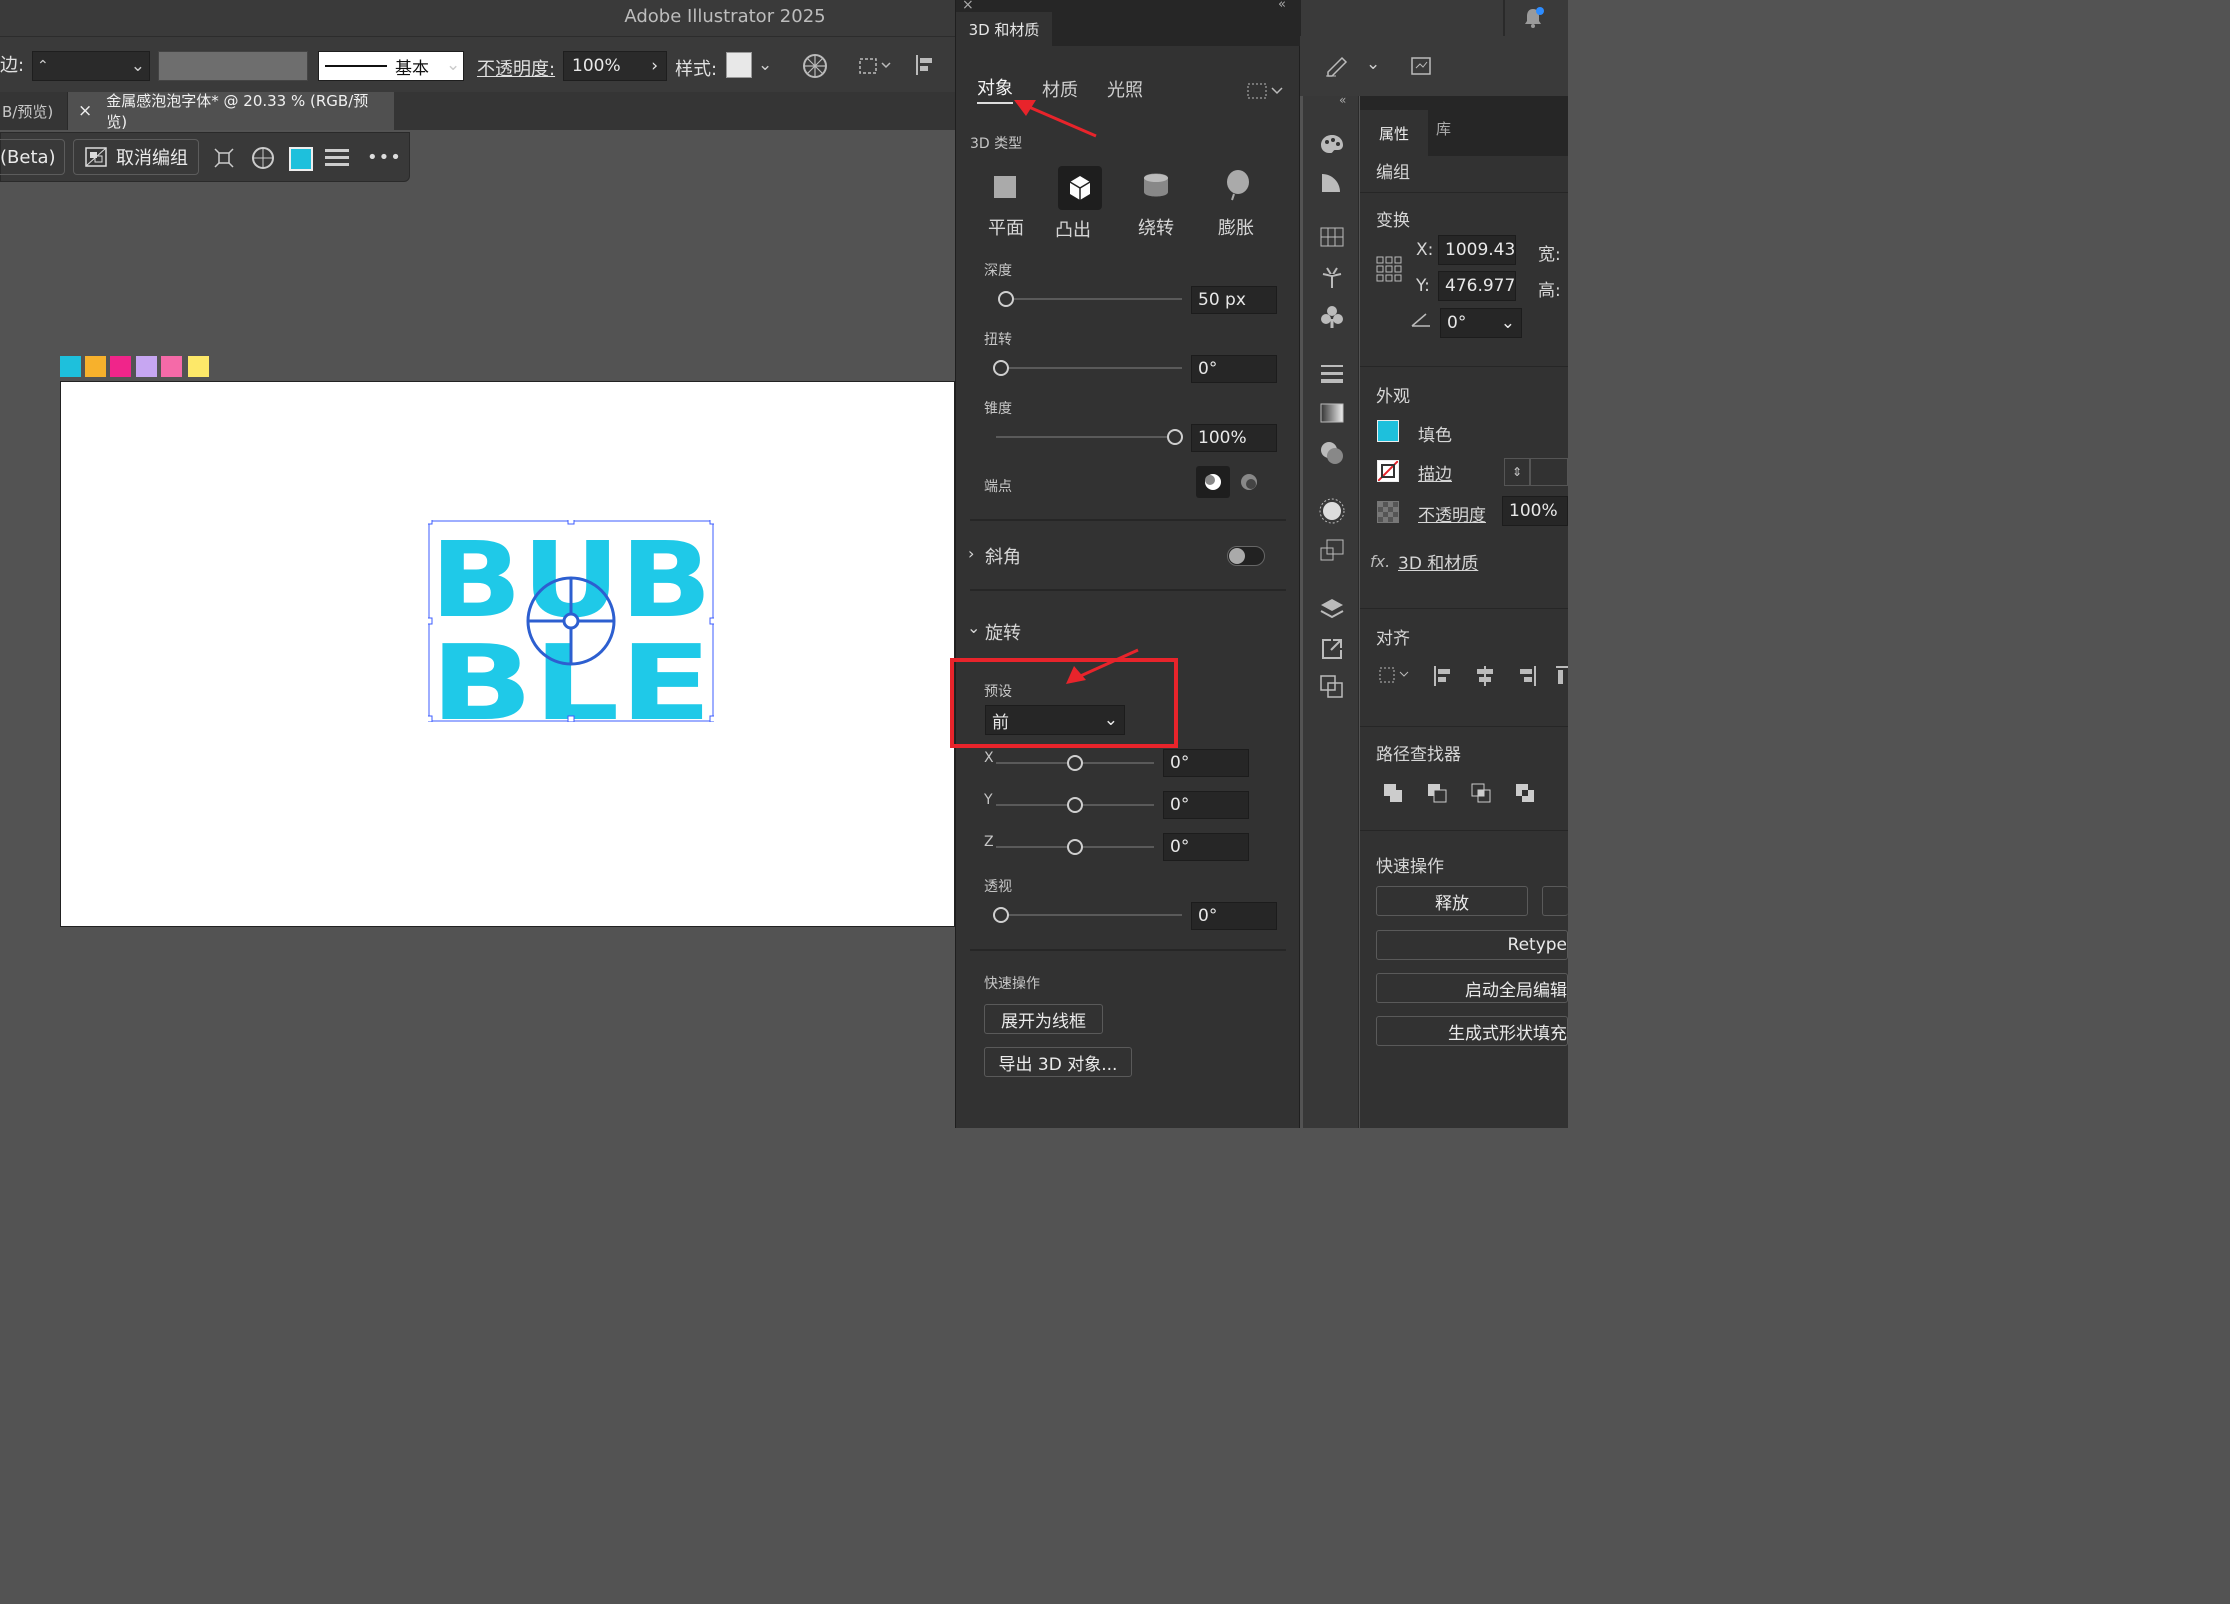  Describe the element at coordinates (1213, 482) in the screenshot. I see `cap-on-button` at that location.